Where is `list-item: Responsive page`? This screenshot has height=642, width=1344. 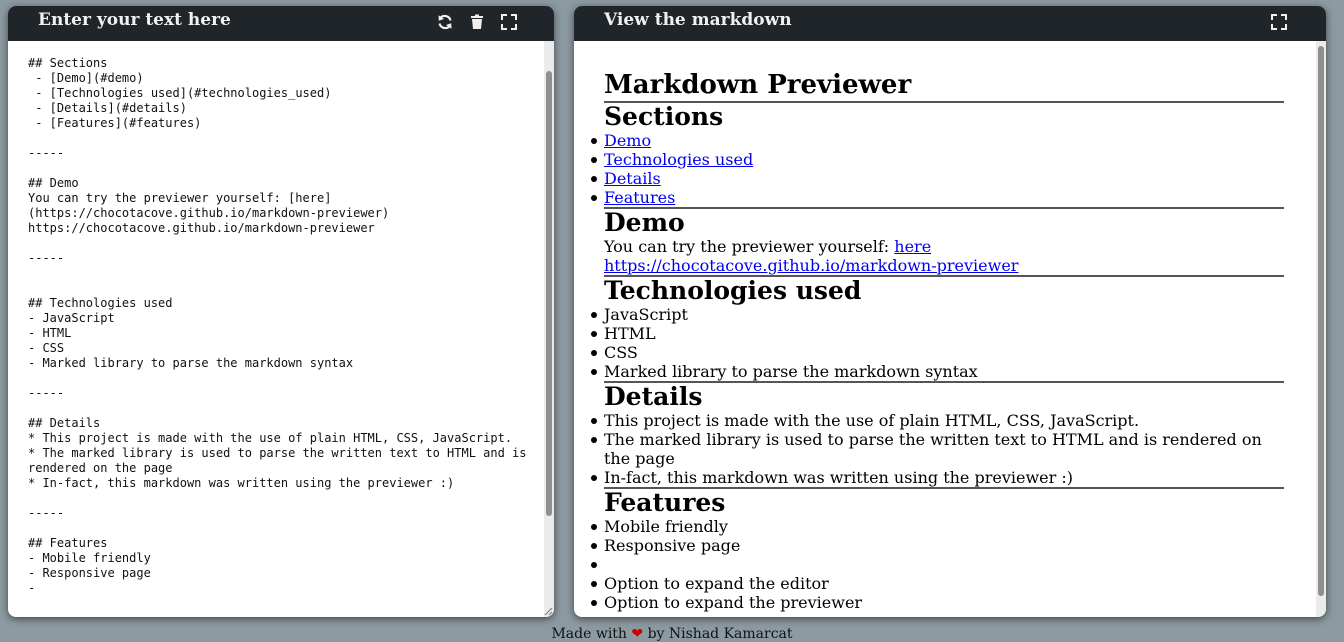
list-item: Responsive page is located at coordinates (937, 545).